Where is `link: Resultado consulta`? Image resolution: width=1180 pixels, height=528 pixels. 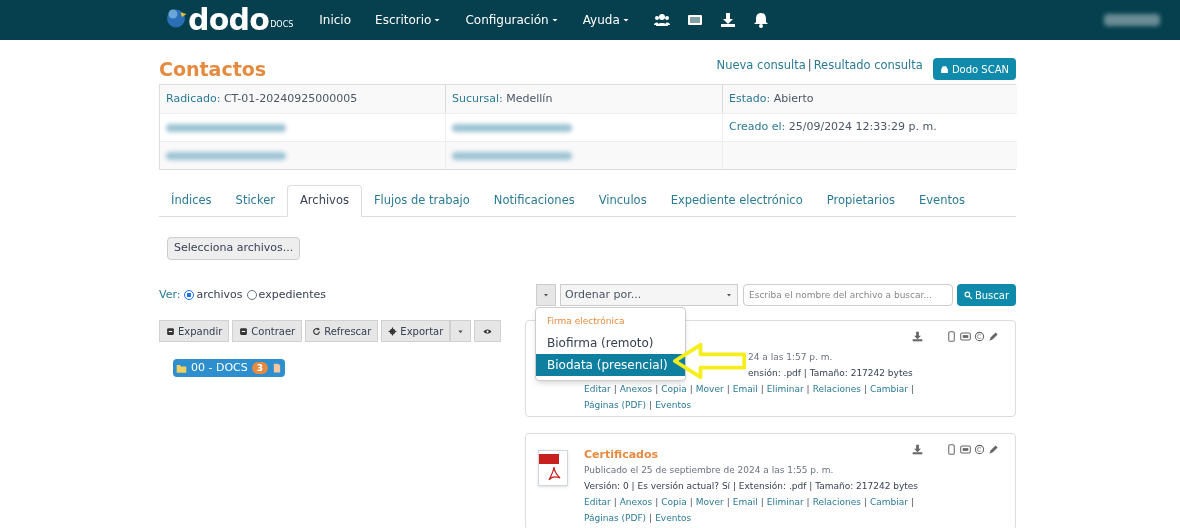
link: Resultado consulta is located at coordinates (868, 66).